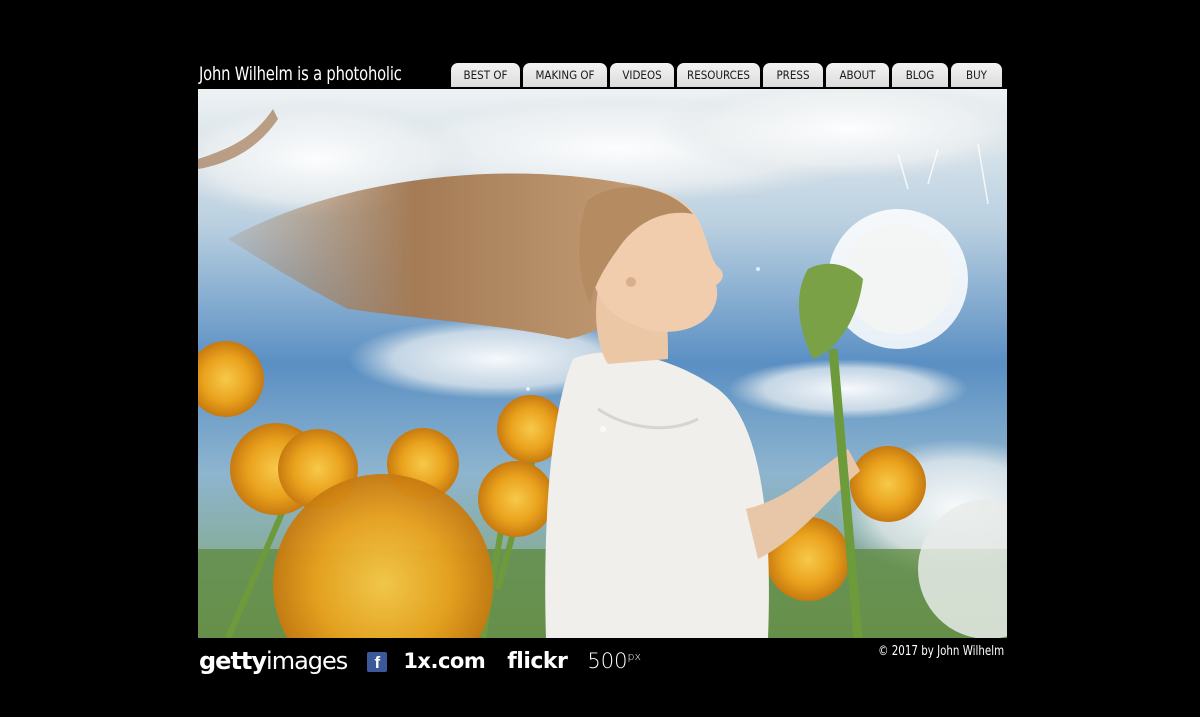 The image size is (1200, 717). What do you see at coordinates (793, 75) in the screenshot?
I see `nav-press: PRESS` at bounding box center [793, 75].